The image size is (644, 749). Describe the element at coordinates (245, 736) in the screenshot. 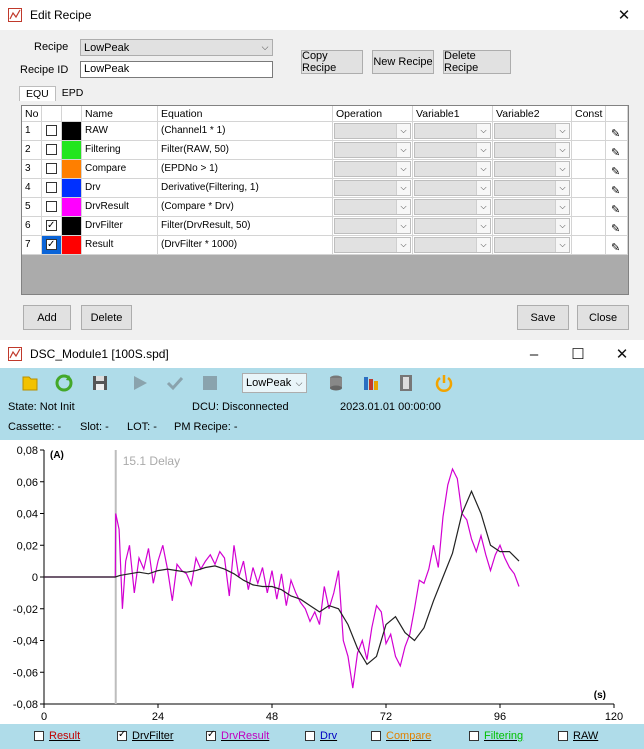

I see `legend-label: DrvResult` at that location.